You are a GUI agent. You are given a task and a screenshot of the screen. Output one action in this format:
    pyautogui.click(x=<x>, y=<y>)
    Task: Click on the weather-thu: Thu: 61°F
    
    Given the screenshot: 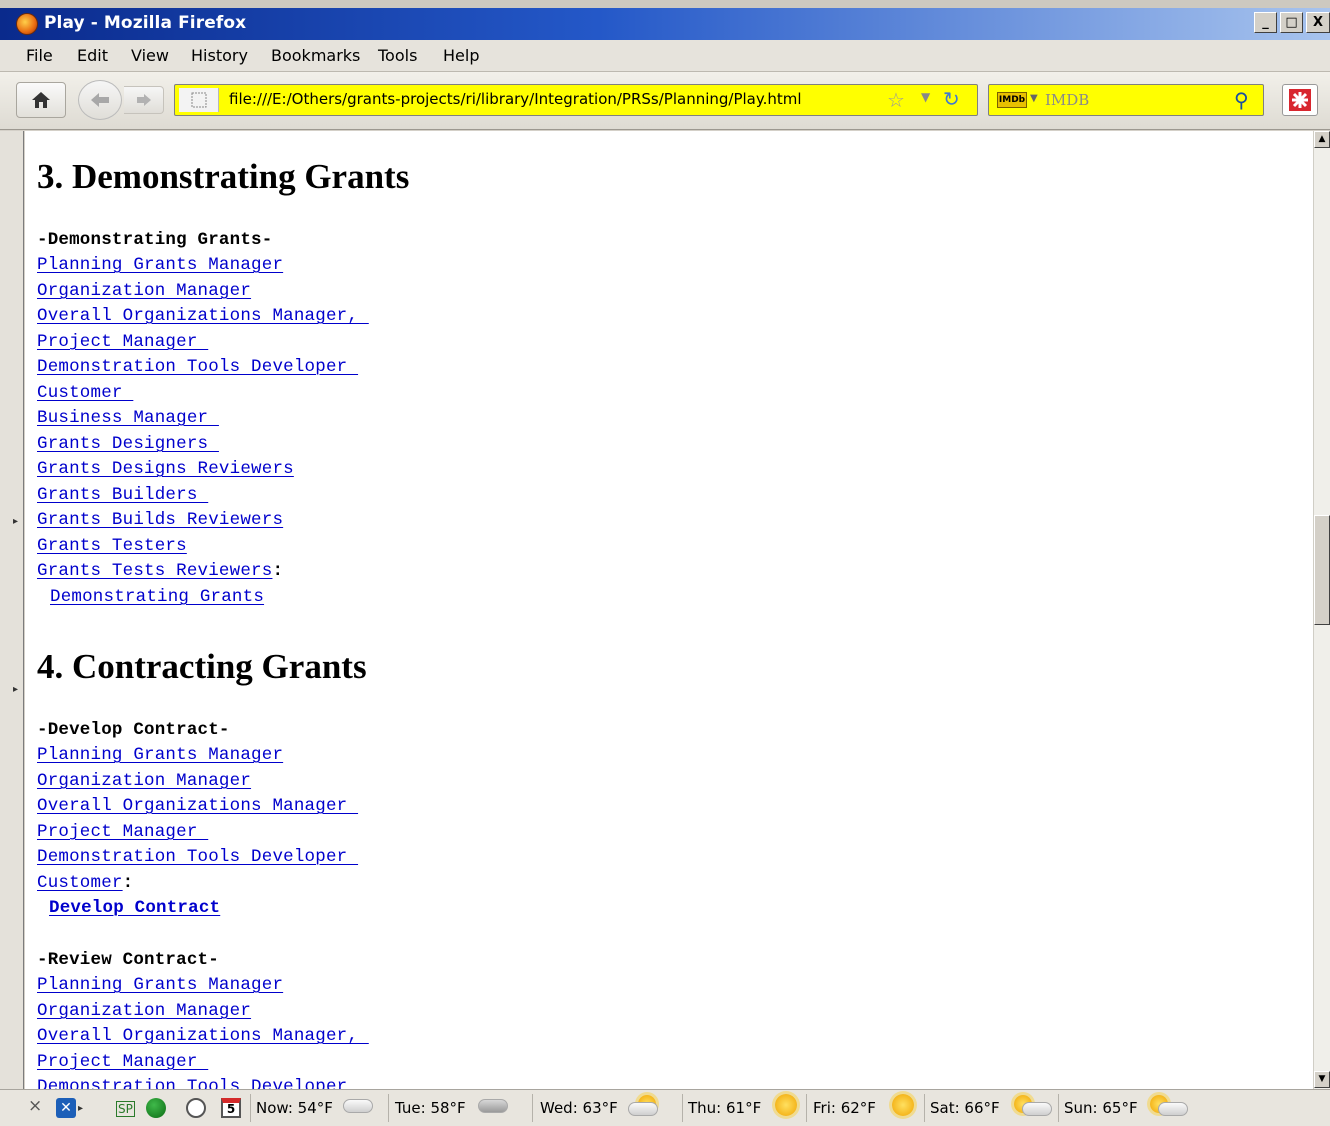 What is the action you would take?
    pyautogui.click(x=724, y=1108)
    